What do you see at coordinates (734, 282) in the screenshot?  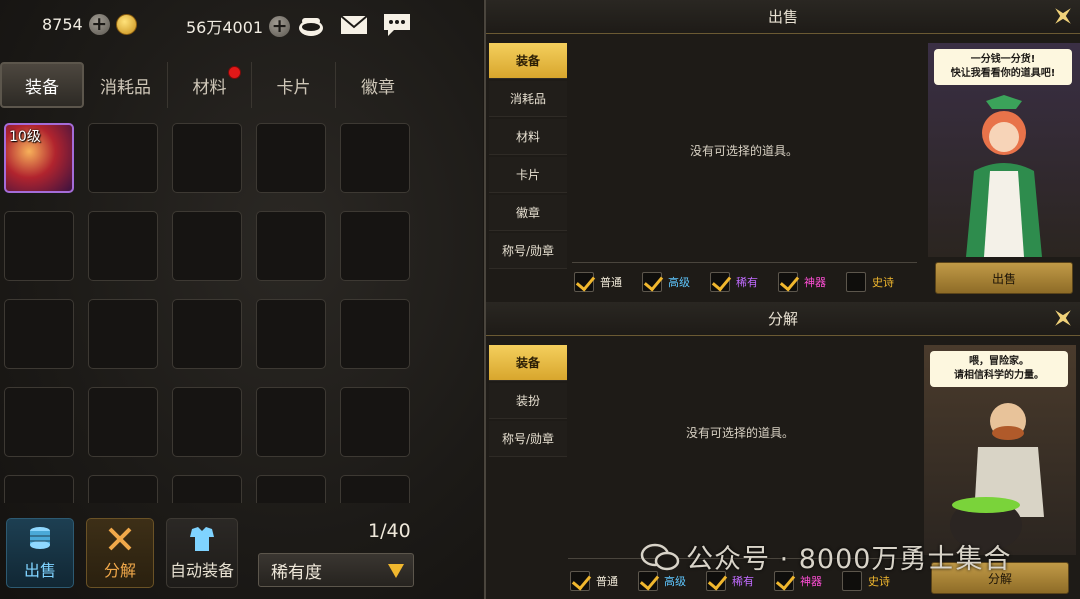 I see `sell-filter-2: 稀有` at bounding box center [734, 282].